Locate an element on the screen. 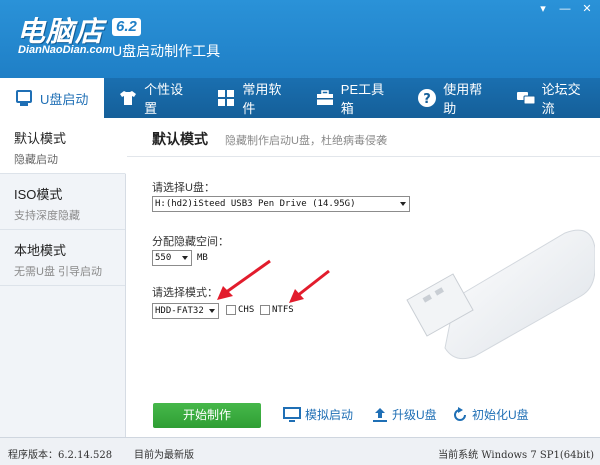  tab-label: U盘启动 is located at coordinates (64, 99).